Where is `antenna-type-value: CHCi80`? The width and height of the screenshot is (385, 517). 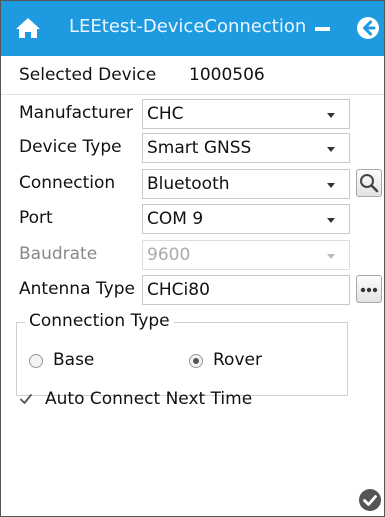
antenna-type-value: CHCi80 is located at coordinates (178, 290).